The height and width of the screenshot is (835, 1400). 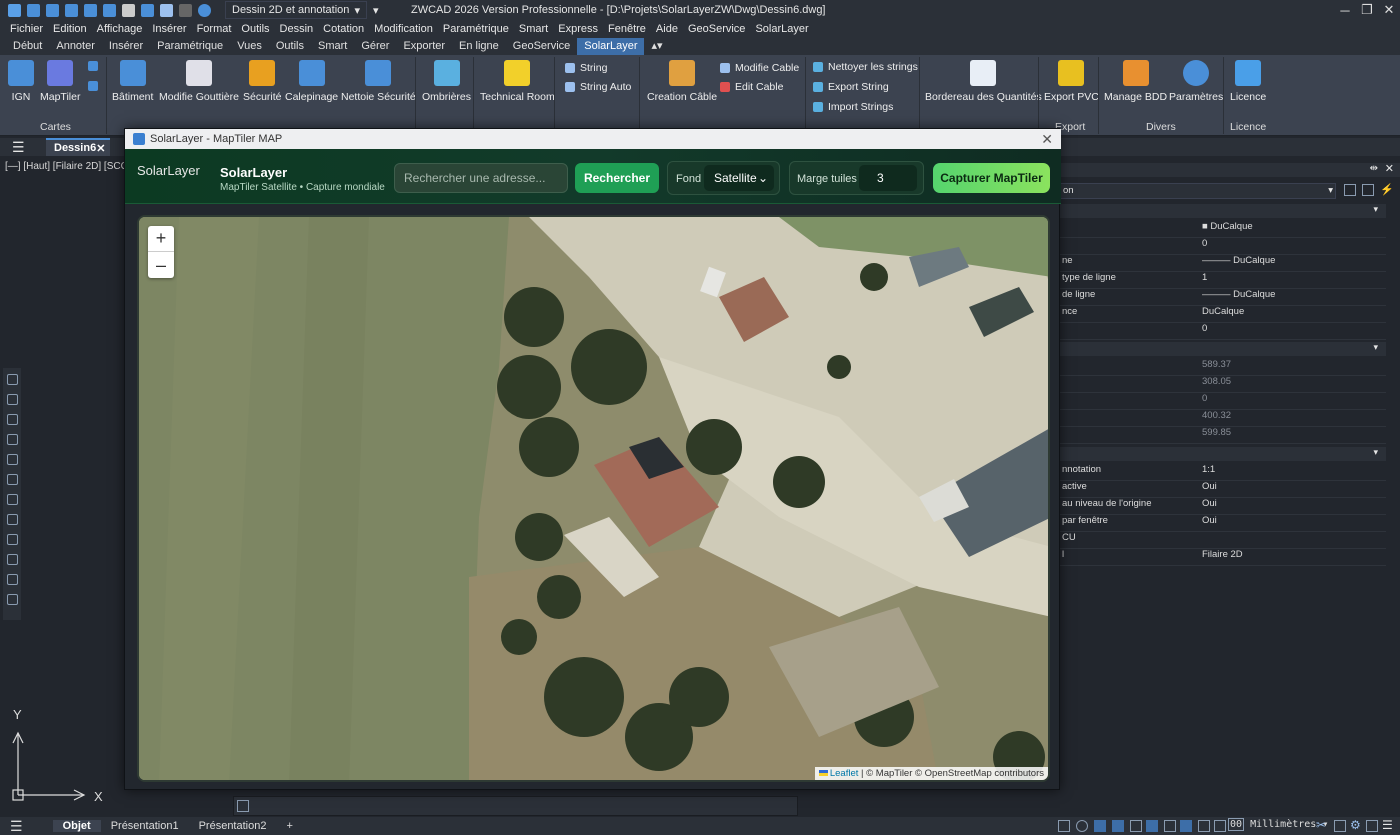 What do you see at coordinates (1223, 418) in the screenshot?
I see `prop-row: 400.32` at bounding box center [1223, 418].